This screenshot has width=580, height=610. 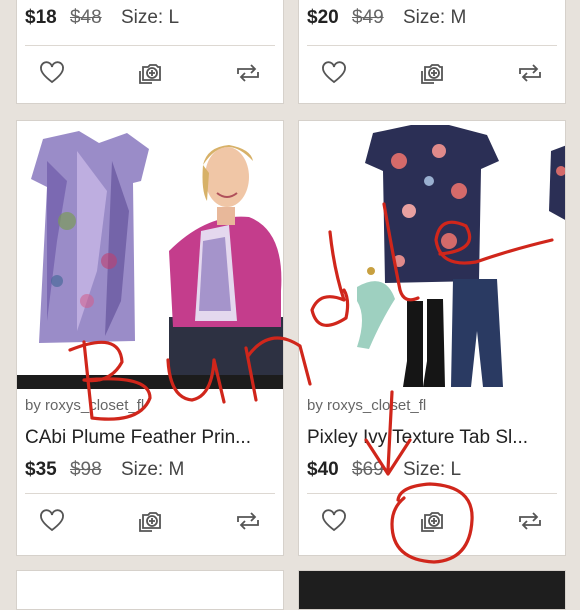 What do you see at coordinates (150, 52) in the screenshot?
I see `listing-card: $18 $48 Size: L` at bounding box center [150, 52].